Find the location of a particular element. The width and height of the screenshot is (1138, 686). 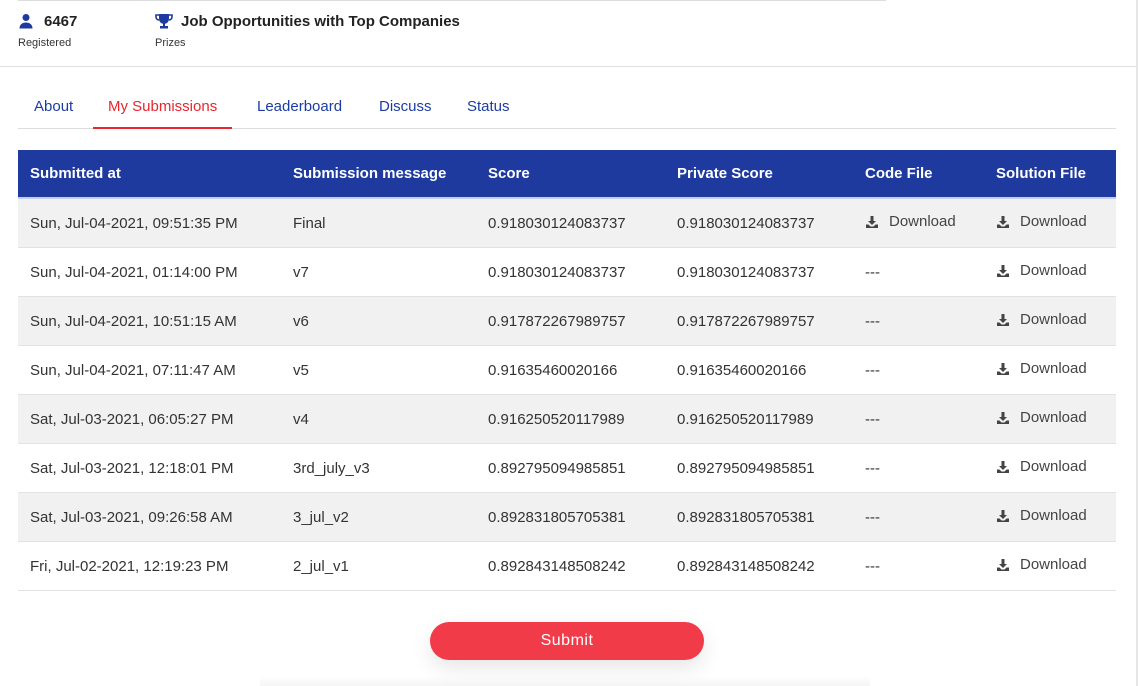

submitted-at-cell: Sat, Jul-03-2021, 06:05:27 PM is located at coordinates (155, 419).